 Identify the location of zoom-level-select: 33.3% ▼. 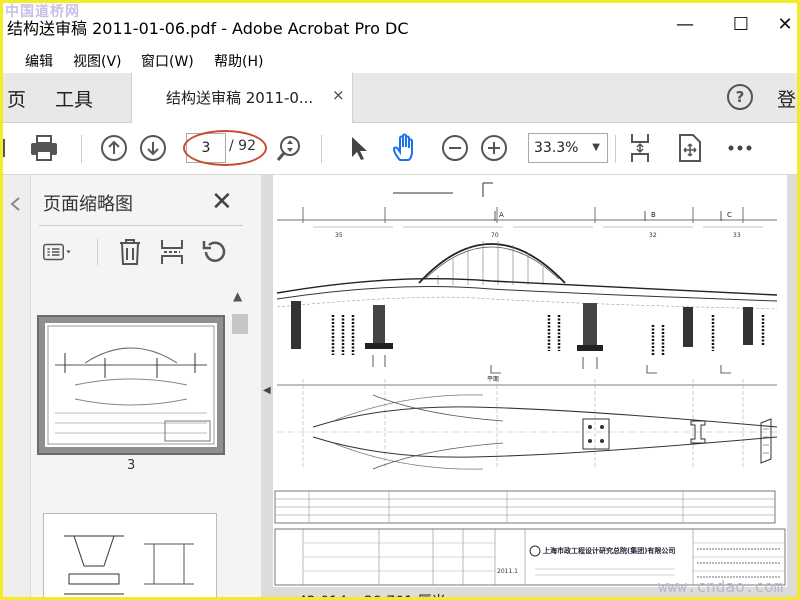
(568, 148).